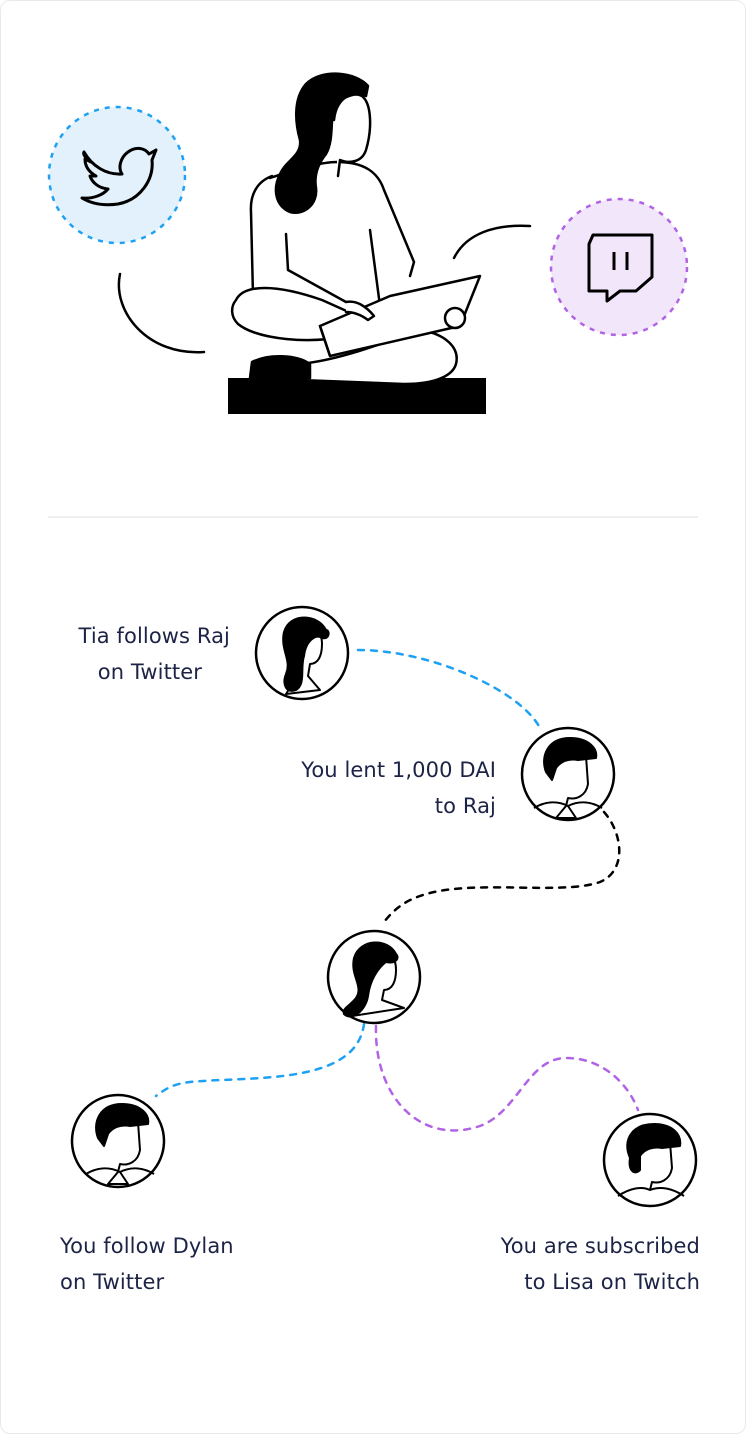  Describe the element at coordinates (373, 517) in the screenshot. I see `section-divider` at that location.